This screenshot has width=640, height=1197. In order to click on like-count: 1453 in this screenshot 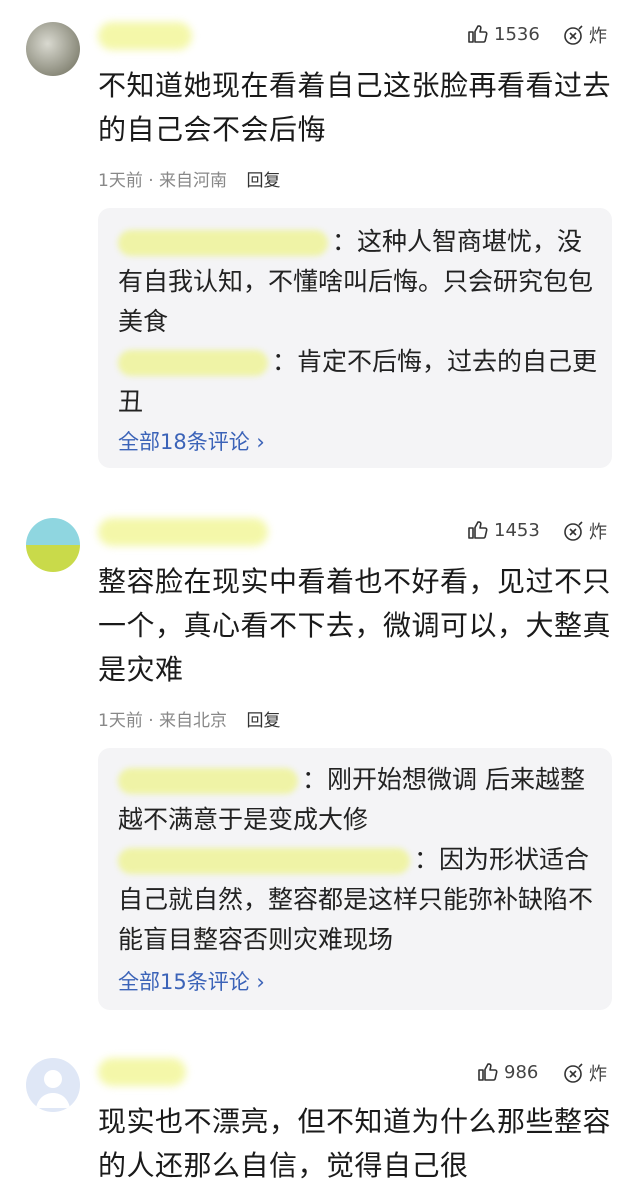, I will do `click(517, 530)`.